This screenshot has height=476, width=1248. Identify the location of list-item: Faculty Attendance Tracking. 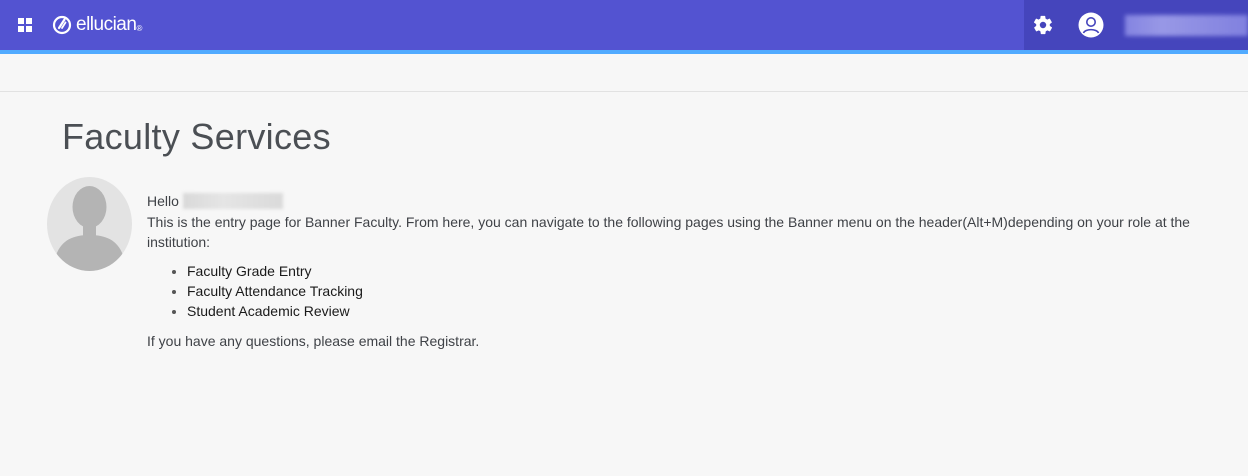
(697, 291).